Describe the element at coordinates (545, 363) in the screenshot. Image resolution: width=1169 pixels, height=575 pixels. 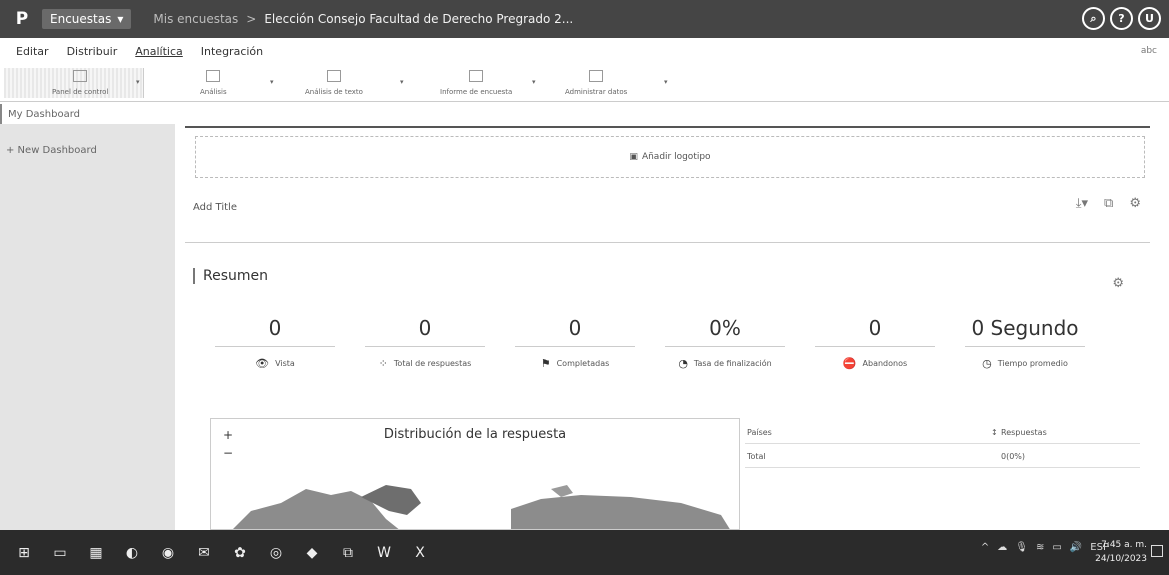
I see `flag-icon: ⚑` at that location.